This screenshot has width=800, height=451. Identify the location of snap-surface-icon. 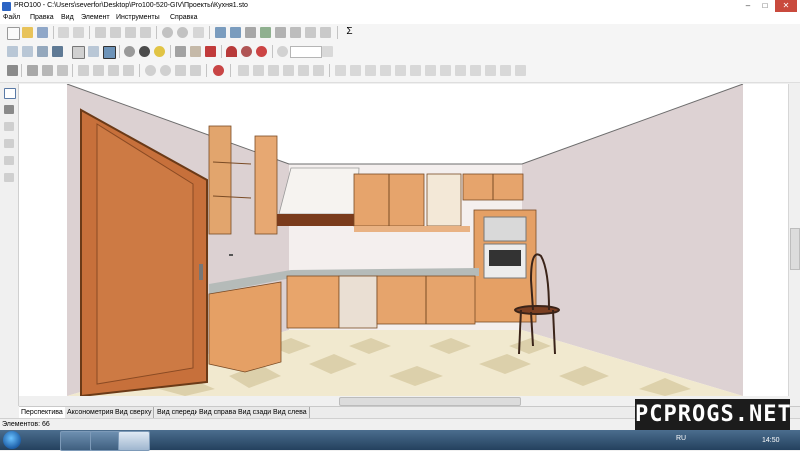
(490, 70).